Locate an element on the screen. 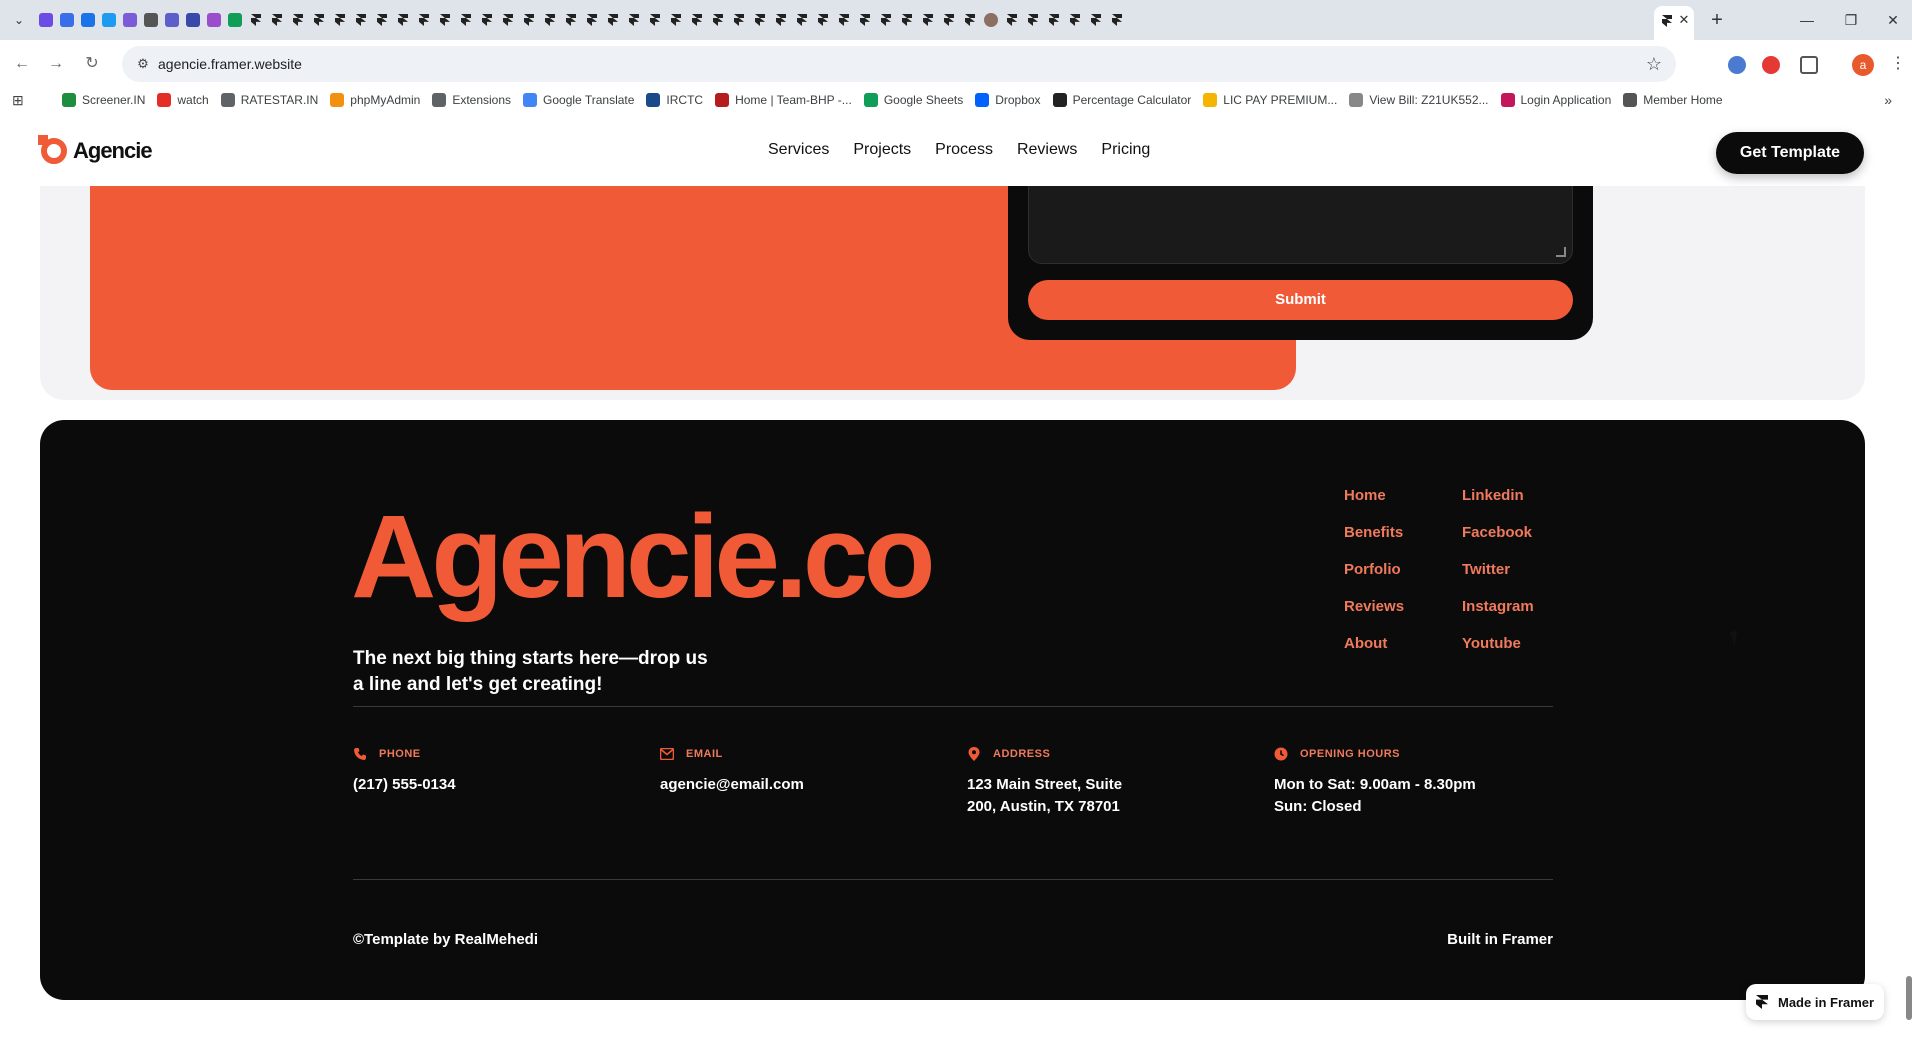  profile-avatar: a is located at coordinates (1863, 65).